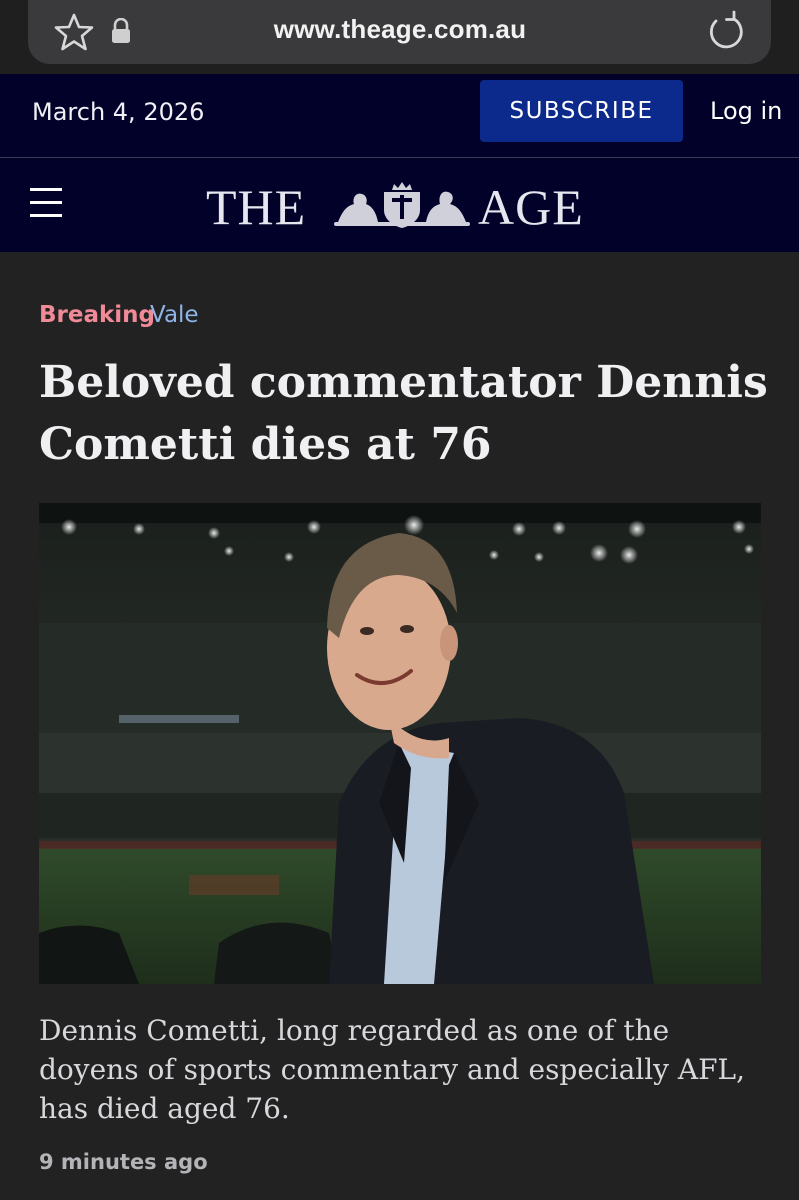  What do you see at coordinates (531, 207) in the screenshot?
I see `logo-text-age: AGE` at bounding box center [531, 207].